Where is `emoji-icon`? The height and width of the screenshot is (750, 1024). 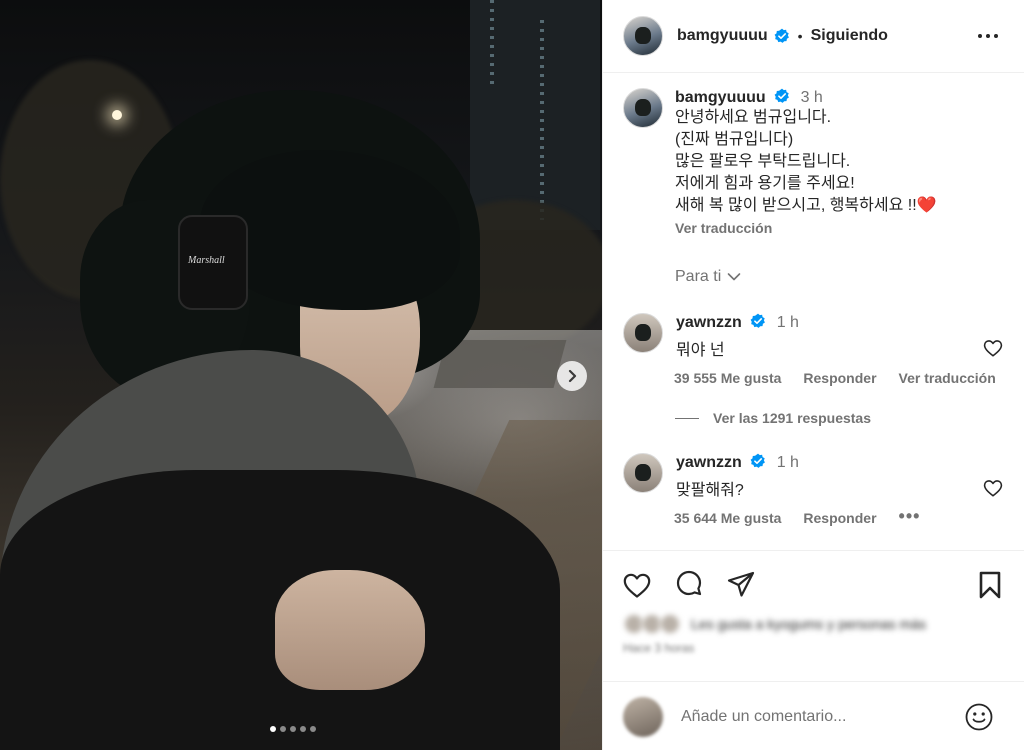 emoji-icon is located at coordinates (979, 717).